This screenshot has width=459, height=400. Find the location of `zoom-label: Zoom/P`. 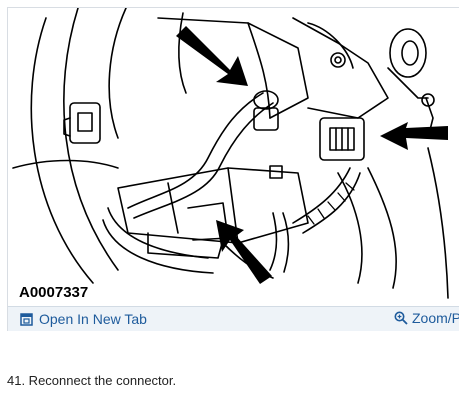

zoom-label: Zoom/P is located at coordinates (435, 318).